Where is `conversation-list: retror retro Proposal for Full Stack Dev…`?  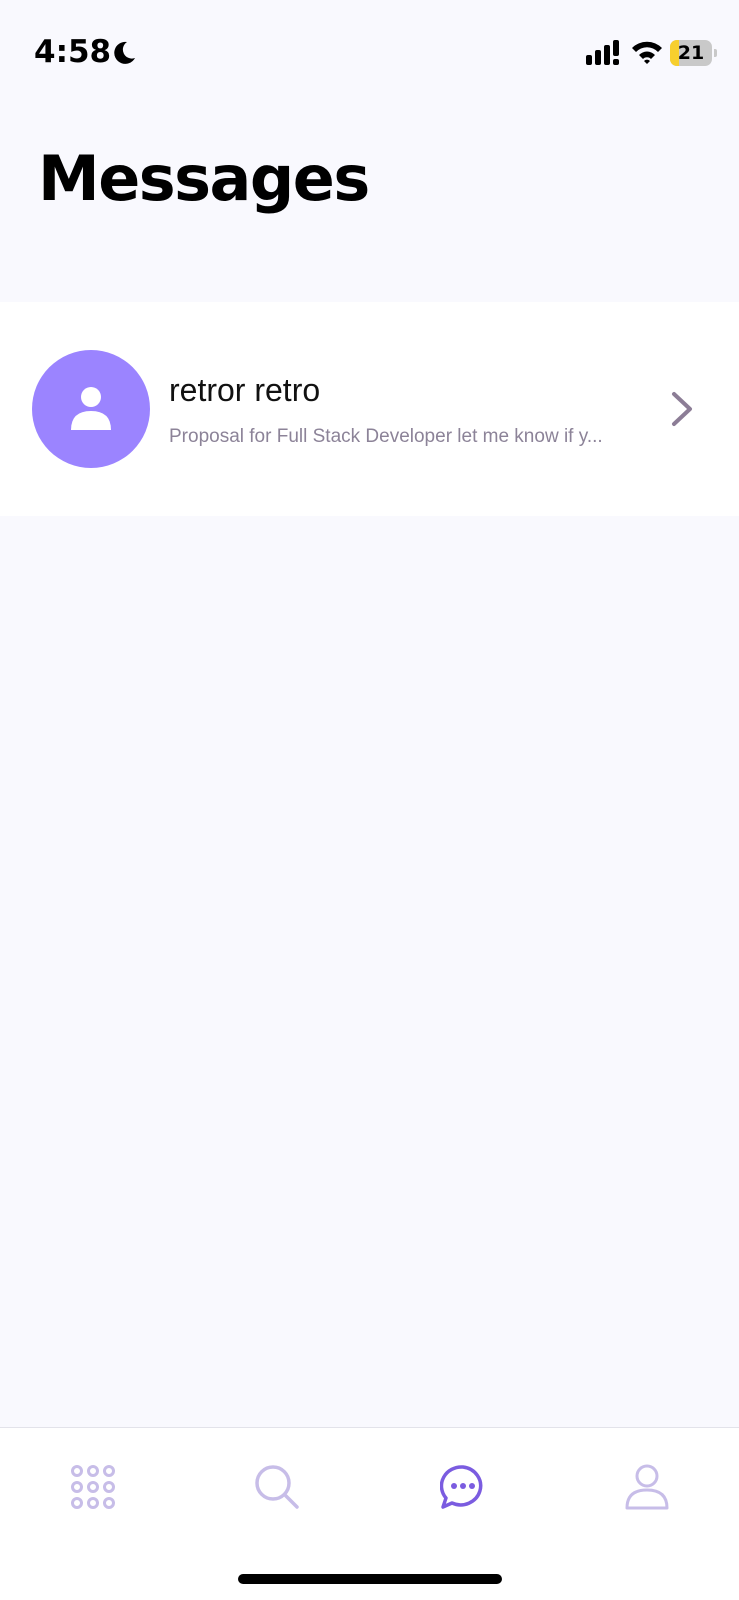
conversation-list: retror retro Proposal for Full Stack Dev… is located at coordinates (369, 409).